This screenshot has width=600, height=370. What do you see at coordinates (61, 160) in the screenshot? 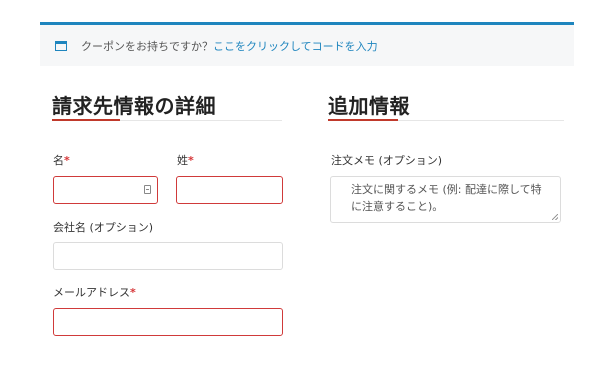
I see `first-name-label: 名*` at bounding box center [61, 160].